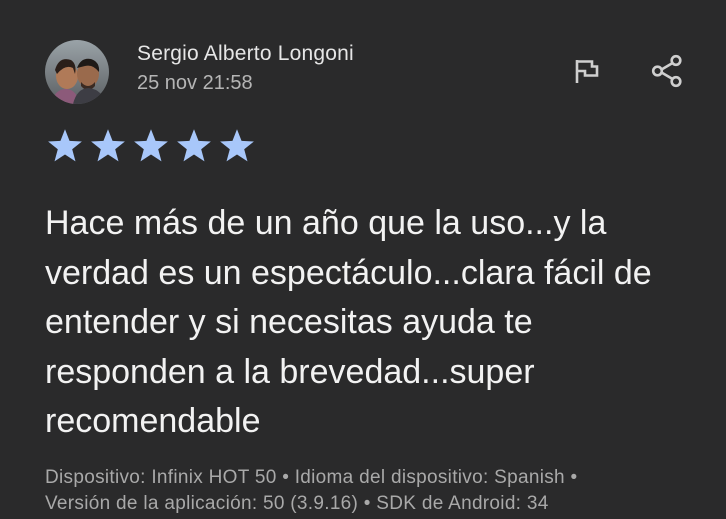 The height and width of the screenshot is (519, 726). I want to click on author-name: Sergio Alberto Longoni, so click(245, 53).